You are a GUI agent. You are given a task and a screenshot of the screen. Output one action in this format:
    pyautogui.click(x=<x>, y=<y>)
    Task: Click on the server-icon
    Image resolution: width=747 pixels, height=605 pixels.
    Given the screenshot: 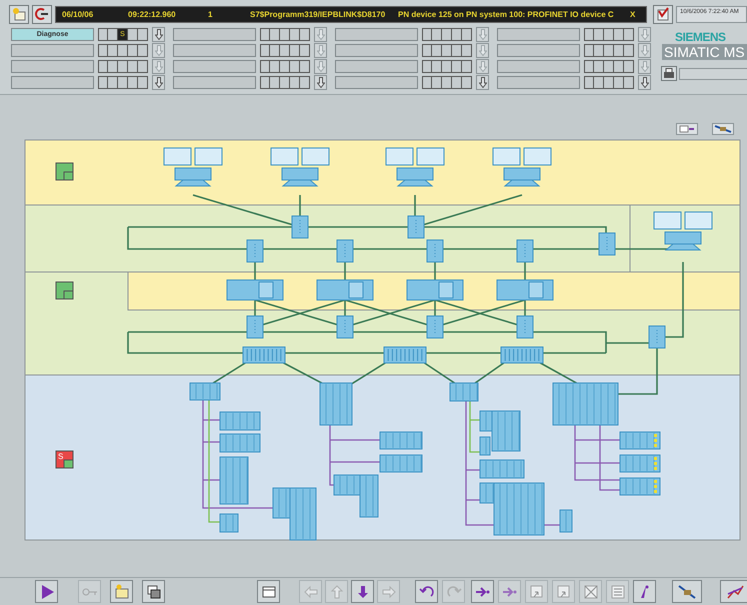 What is the action you would take?
    pyautogui.click(x=525, y=290)
    